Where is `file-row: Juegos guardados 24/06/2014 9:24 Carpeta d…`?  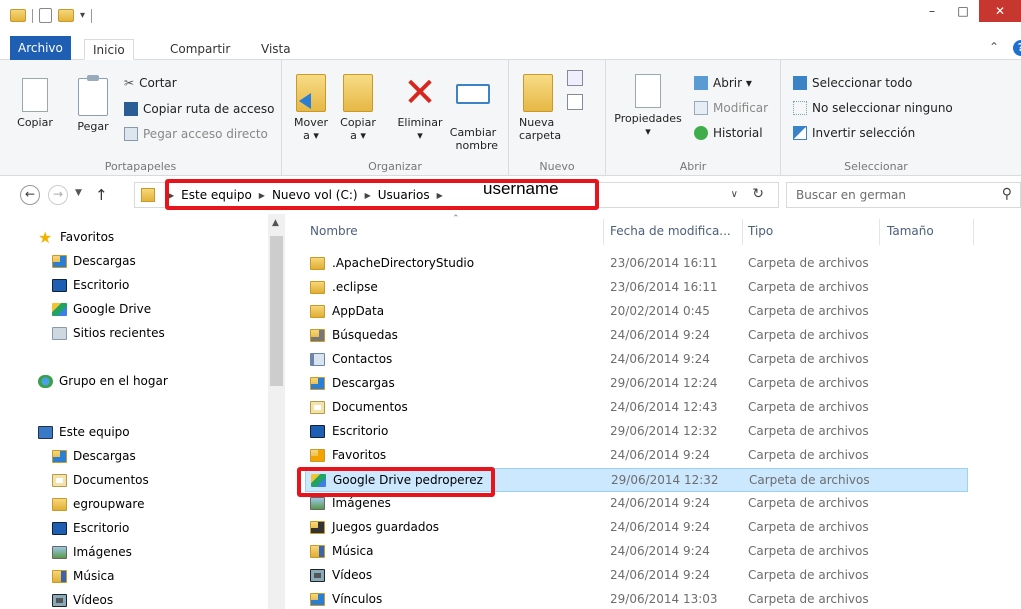
file-row: Juegos guardados 24/06/2014 9:24 Carpeta d… is located at coordinates (636, 528).